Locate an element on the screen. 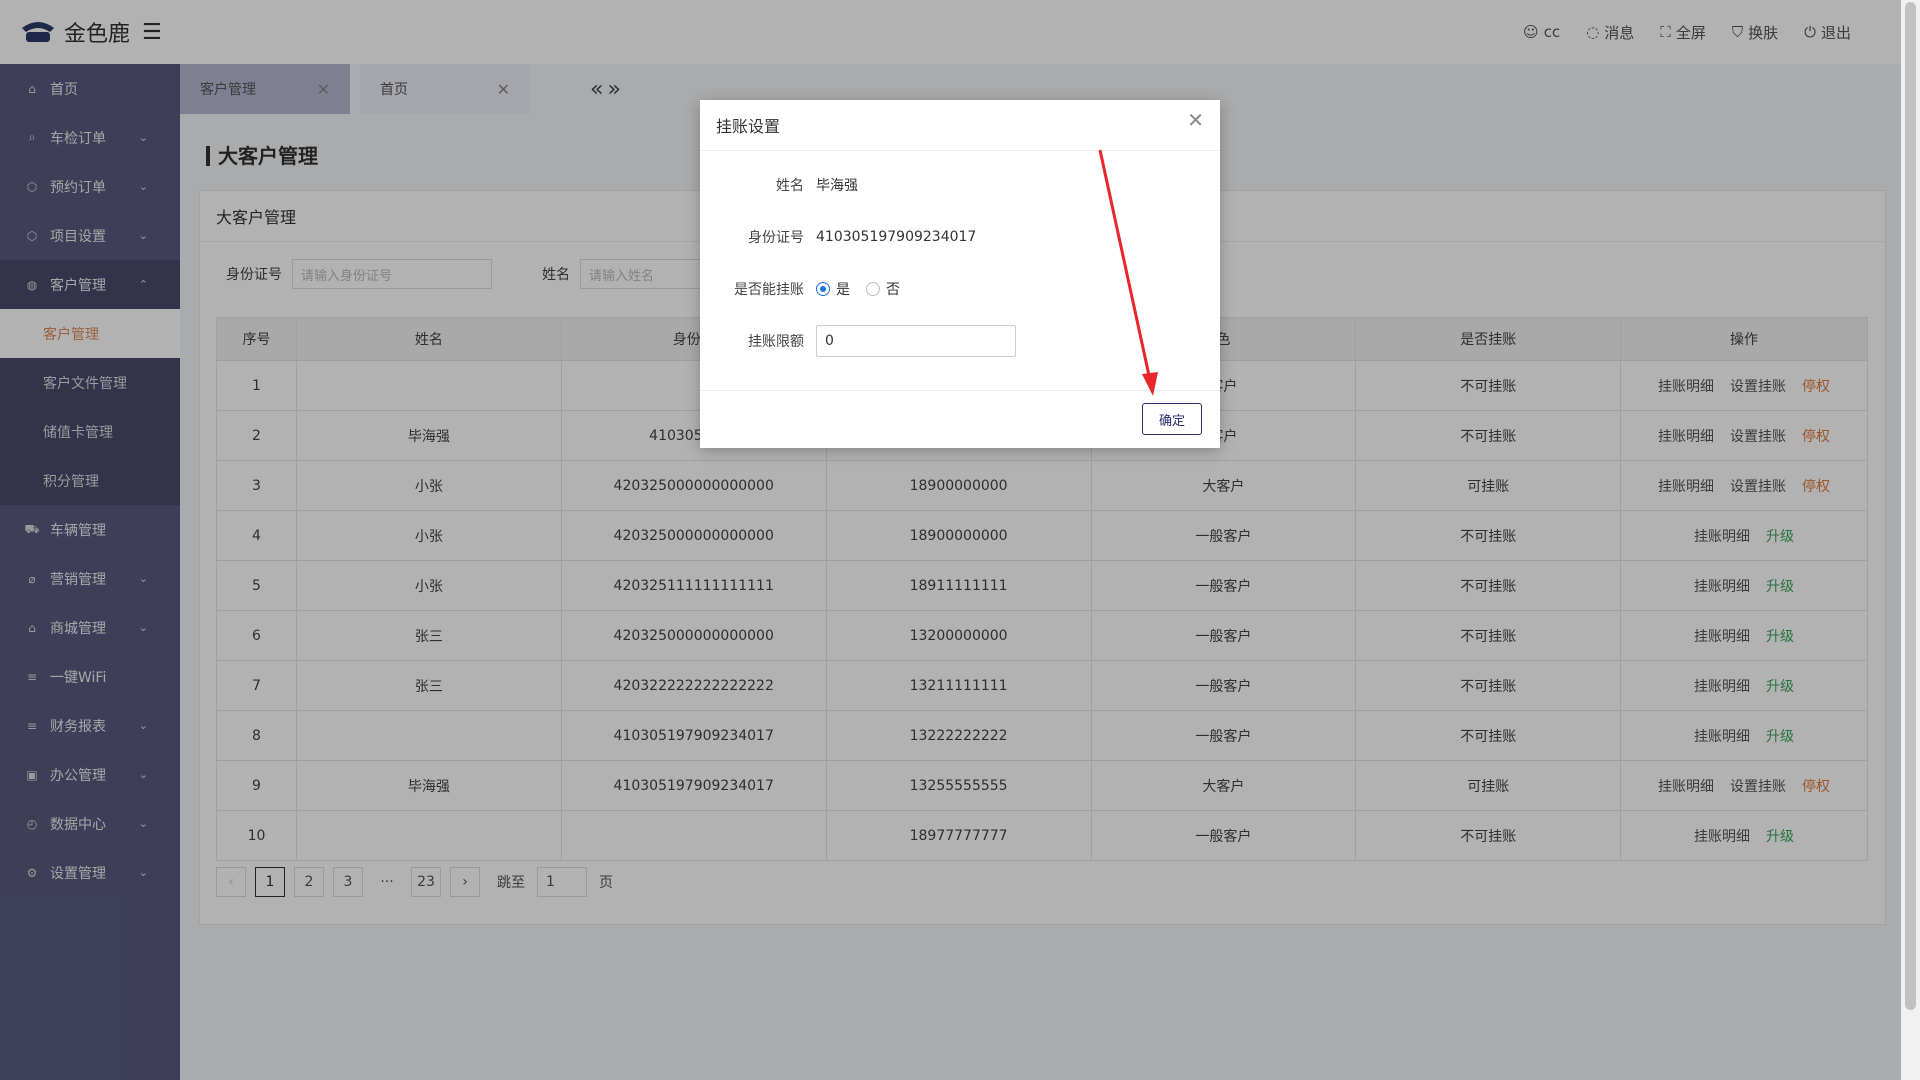 This screenshot has height=1080, width=1920. dialog-header: 挂账设置 ✕ is located at coordinates (960, 125).